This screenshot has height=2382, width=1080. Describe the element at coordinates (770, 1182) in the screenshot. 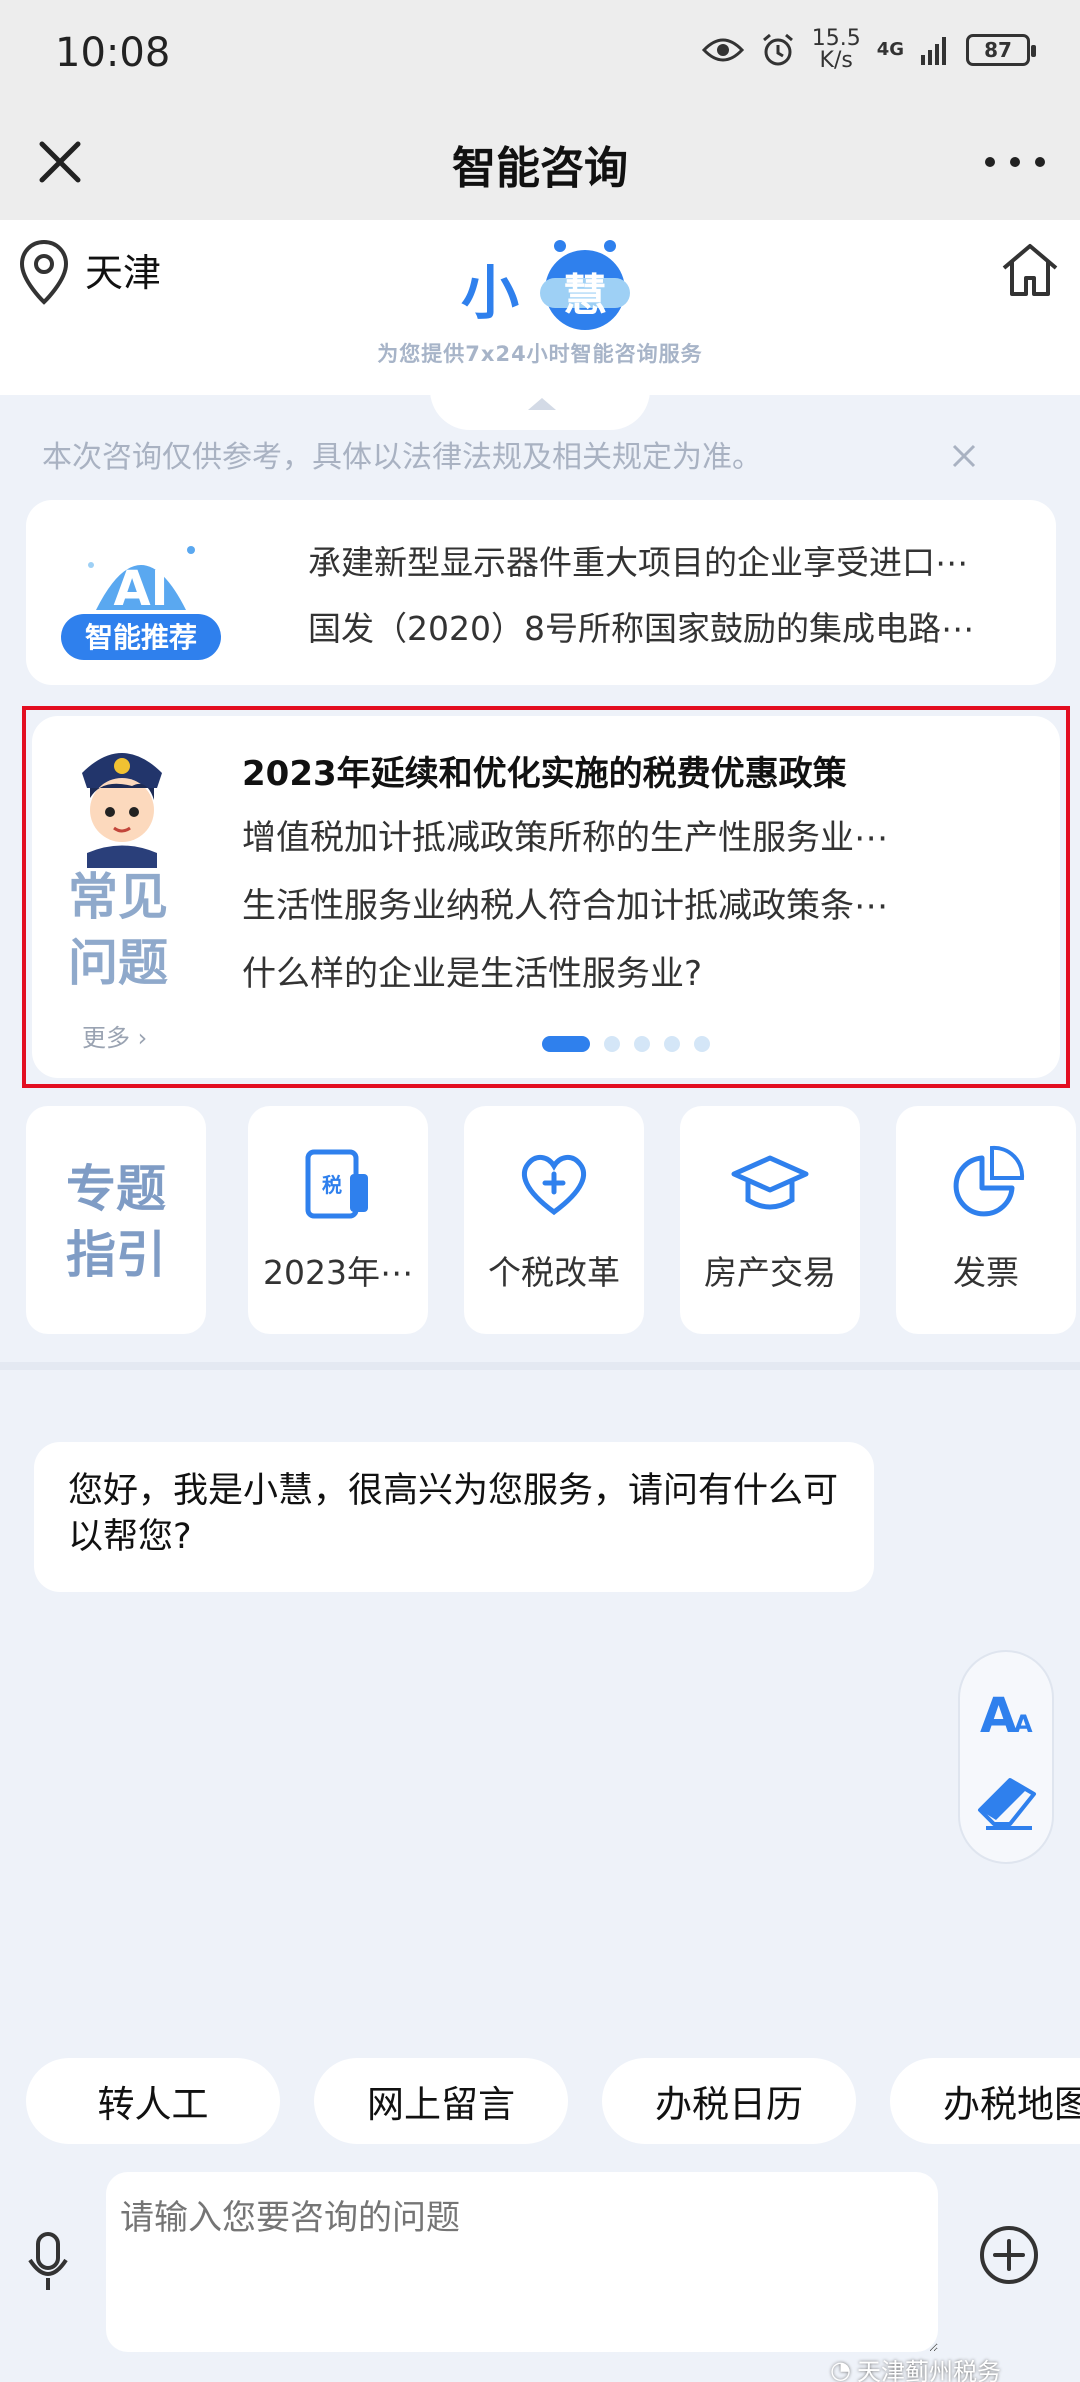

I see `graduation-cap-icon` at that location.